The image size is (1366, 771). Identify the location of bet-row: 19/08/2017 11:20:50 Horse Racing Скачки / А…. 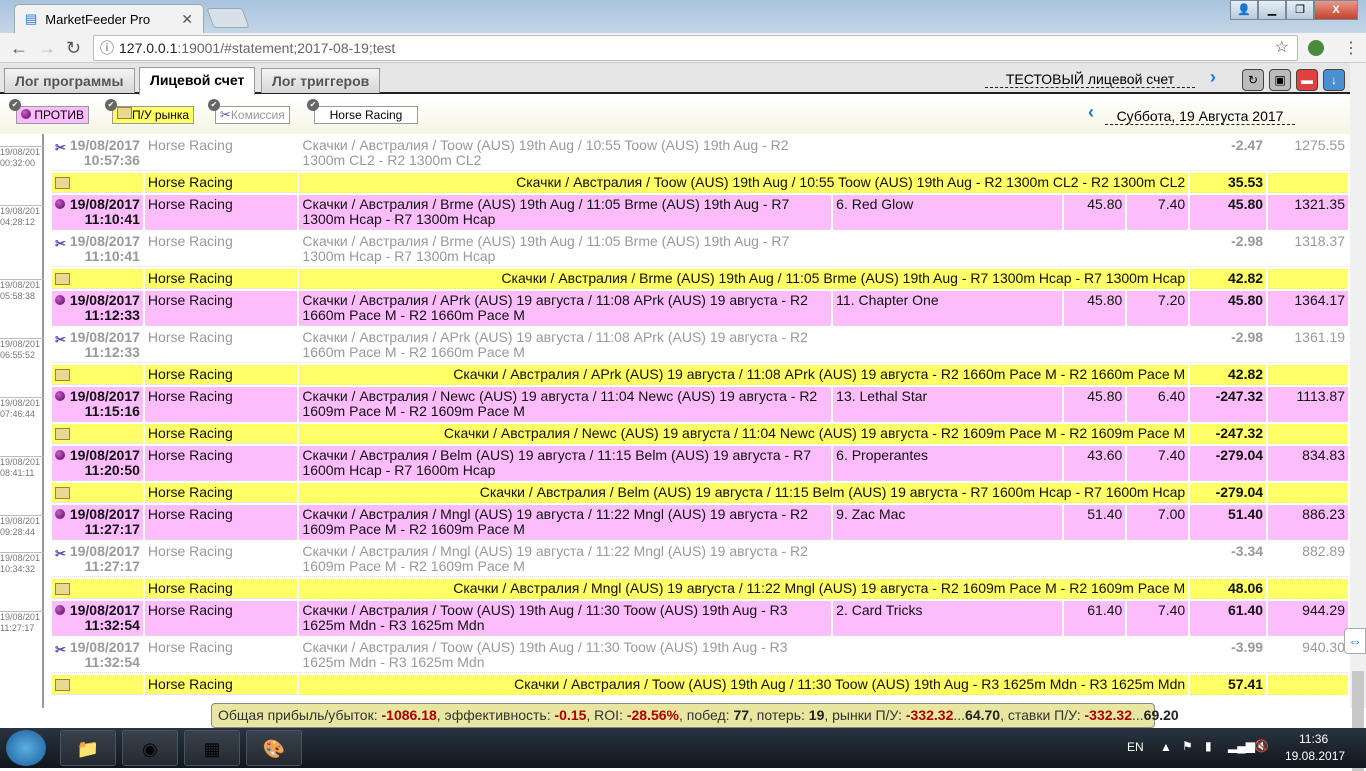
(700, 463).